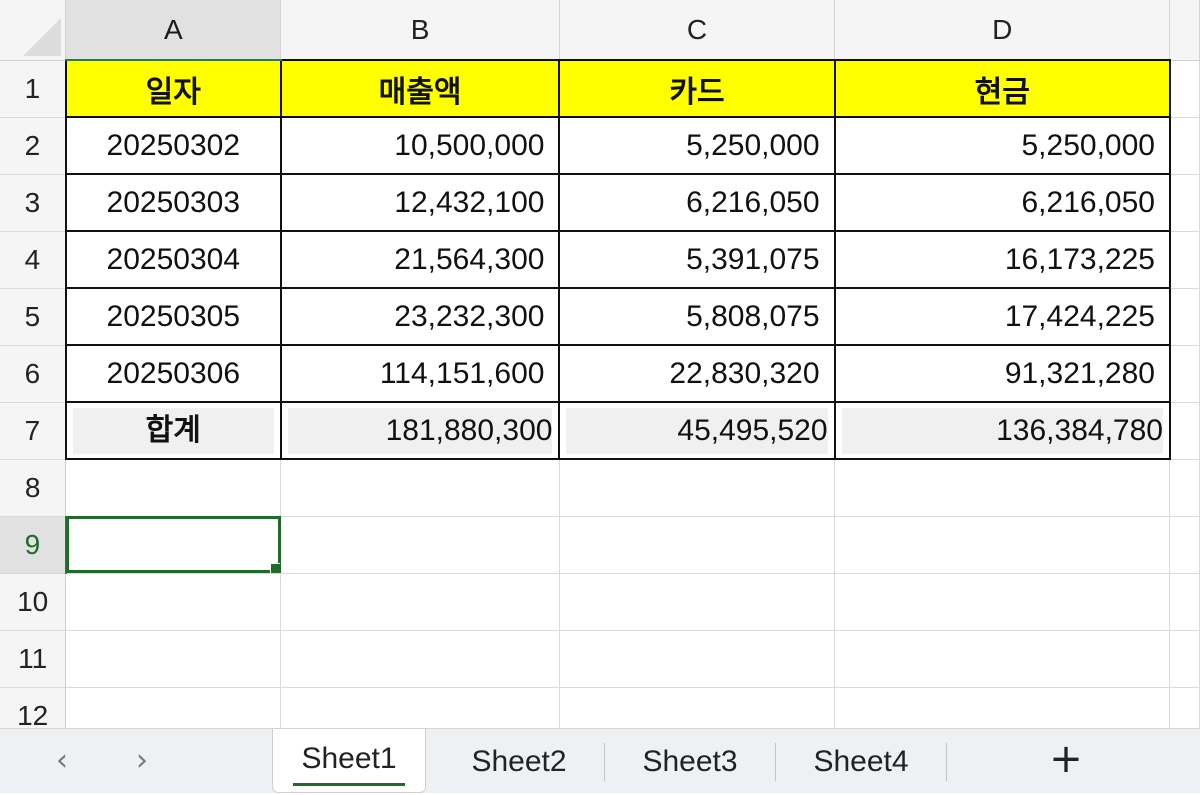  Describe the element at coordinates (33, 89) in the screenshot. I see `row-header-1: 1` at that location.